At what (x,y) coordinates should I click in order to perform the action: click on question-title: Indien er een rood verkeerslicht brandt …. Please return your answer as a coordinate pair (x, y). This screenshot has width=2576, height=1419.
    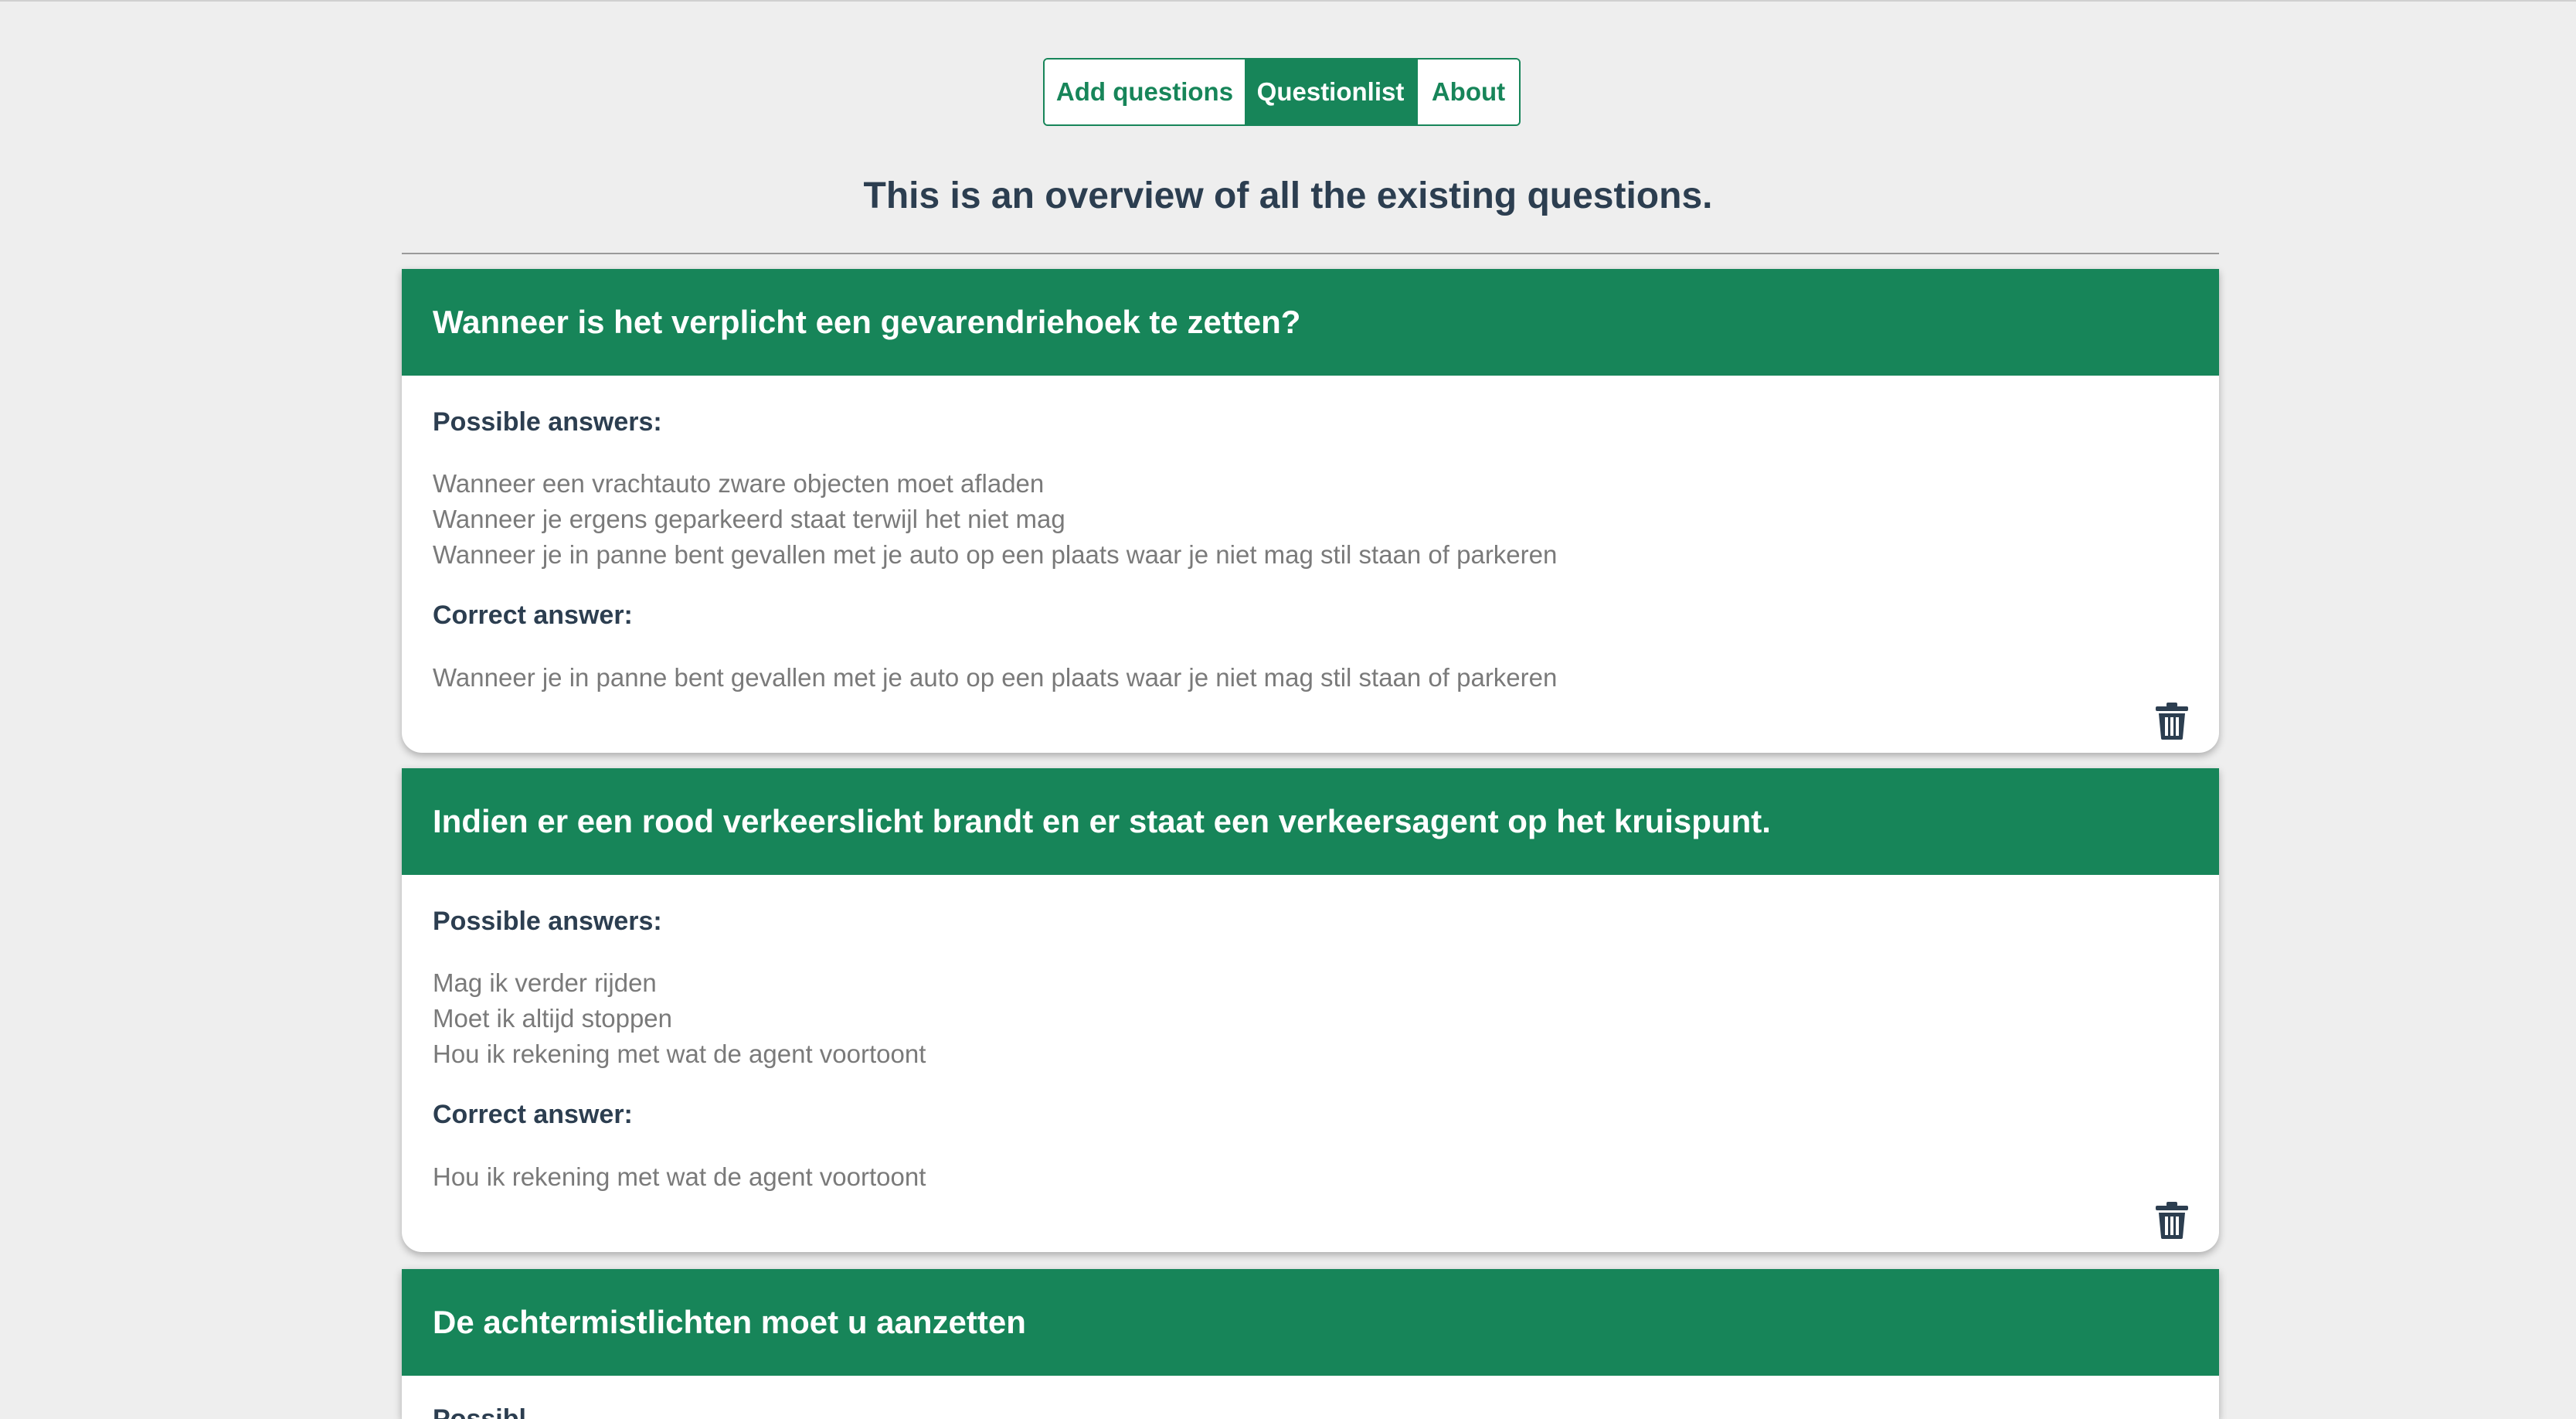
    Looking at the image, I should click on (1310, 821).